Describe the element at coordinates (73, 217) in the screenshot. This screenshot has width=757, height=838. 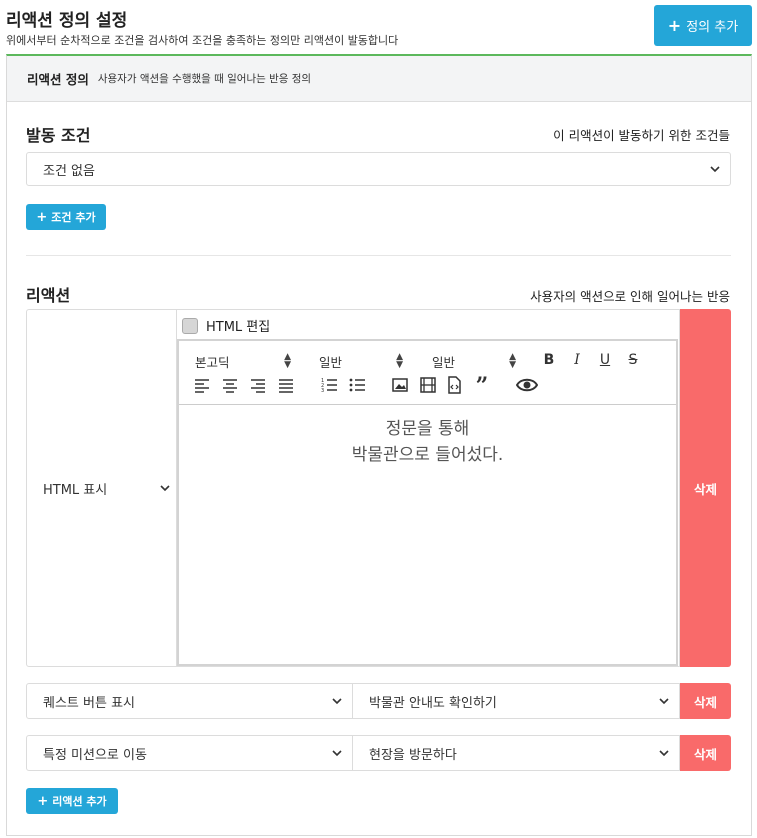
I see `add-condition-label: 조건 추가` at that location.